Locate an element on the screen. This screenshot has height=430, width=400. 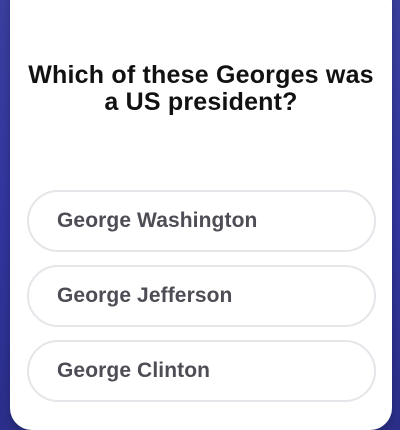
answer-option-george-clinton: George Clinton is located at coordinates (201, 371).